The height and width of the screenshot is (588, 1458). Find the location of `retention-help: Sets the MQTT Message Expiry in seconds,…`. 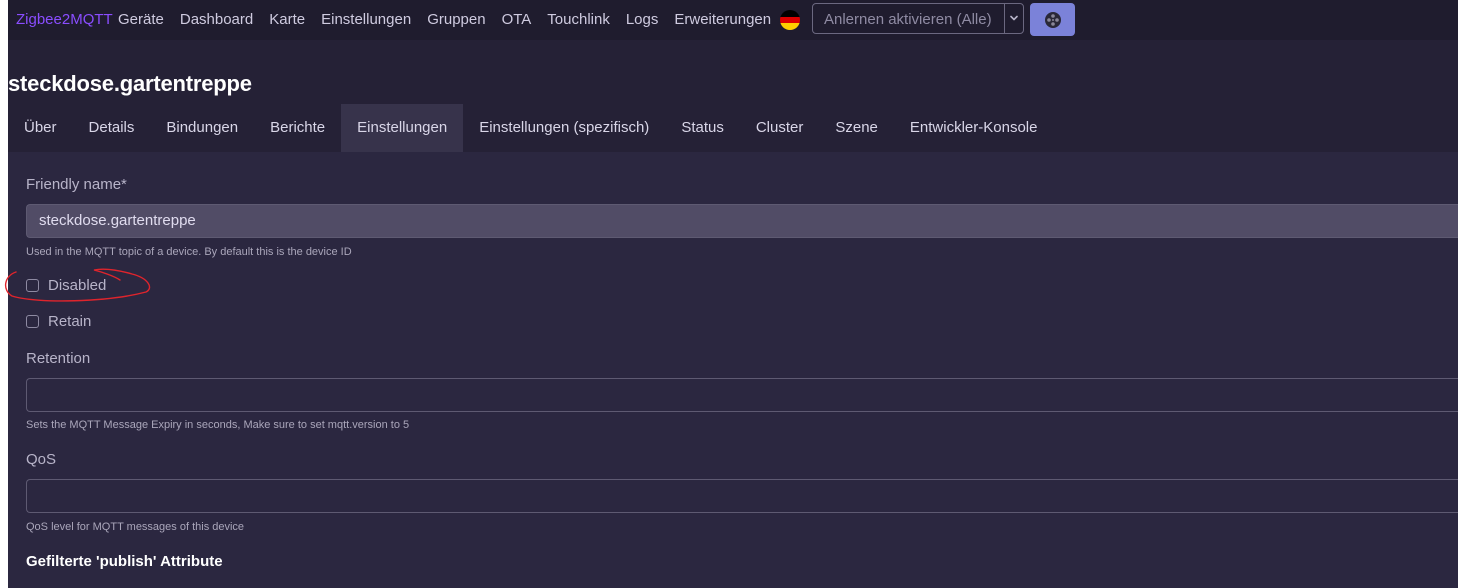

retention-help: Sets the MQTT Message Expiry in seconds,… is located at coordinates (218, 425).